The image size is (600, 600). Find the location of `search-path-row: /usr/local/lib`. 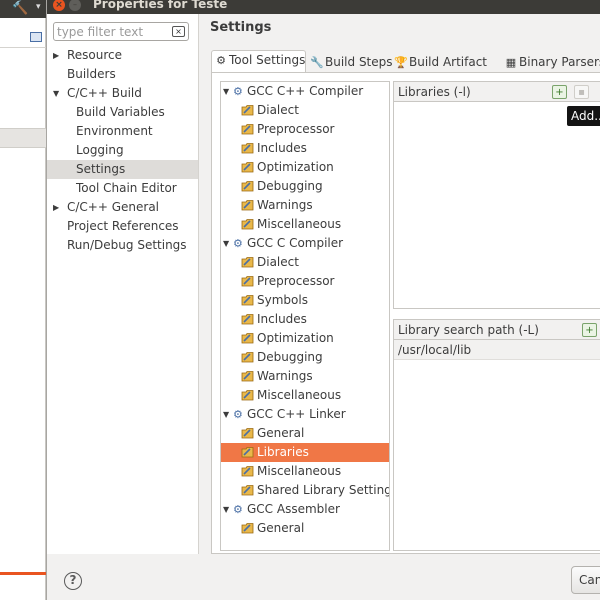

search-path-row: /usr/local/lib is located at coordinates (497, 350).